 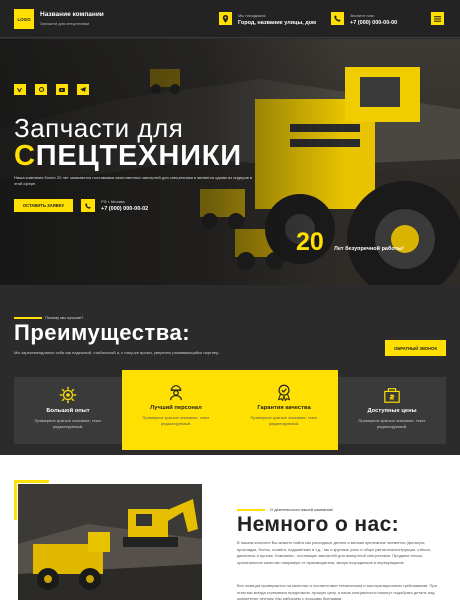 I want to click on menu-button, so click(x=437, y=18).